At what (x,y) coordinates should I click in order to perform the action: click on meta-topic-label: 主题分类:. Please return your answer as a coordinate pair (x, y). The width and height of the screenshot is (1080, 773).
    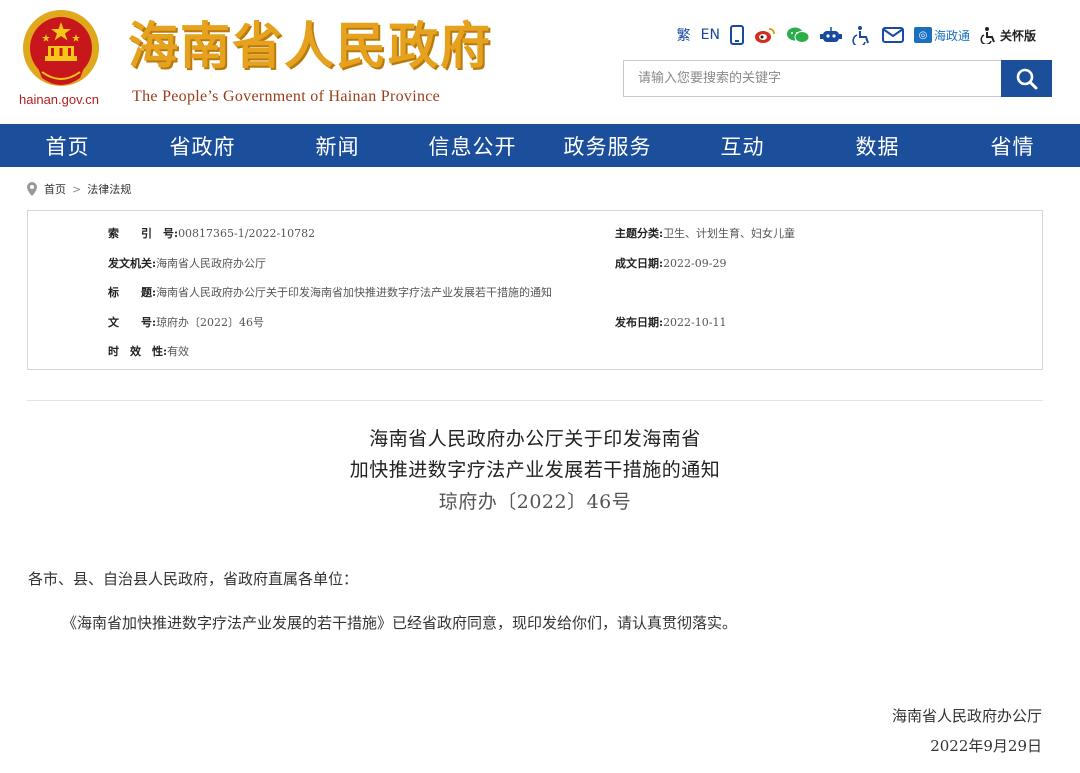
    Looking at the image, I should click on (639, 233).